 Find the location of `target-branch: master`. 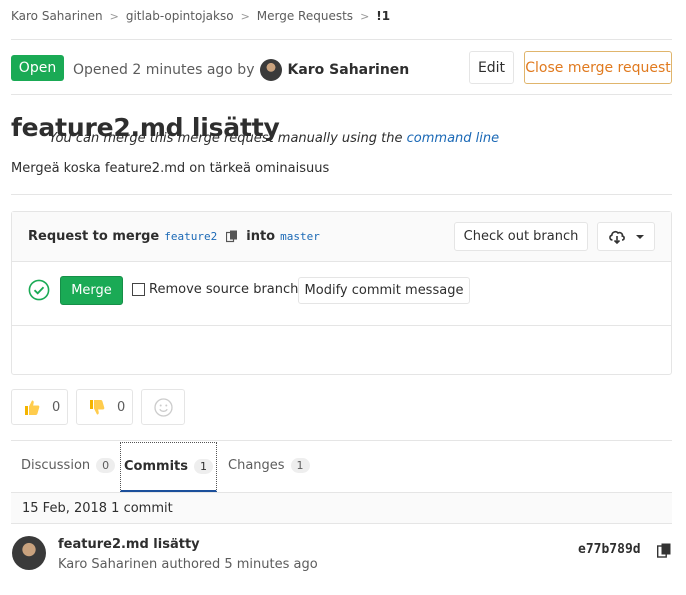

target-branch: master is located at coordinates (300, 236).